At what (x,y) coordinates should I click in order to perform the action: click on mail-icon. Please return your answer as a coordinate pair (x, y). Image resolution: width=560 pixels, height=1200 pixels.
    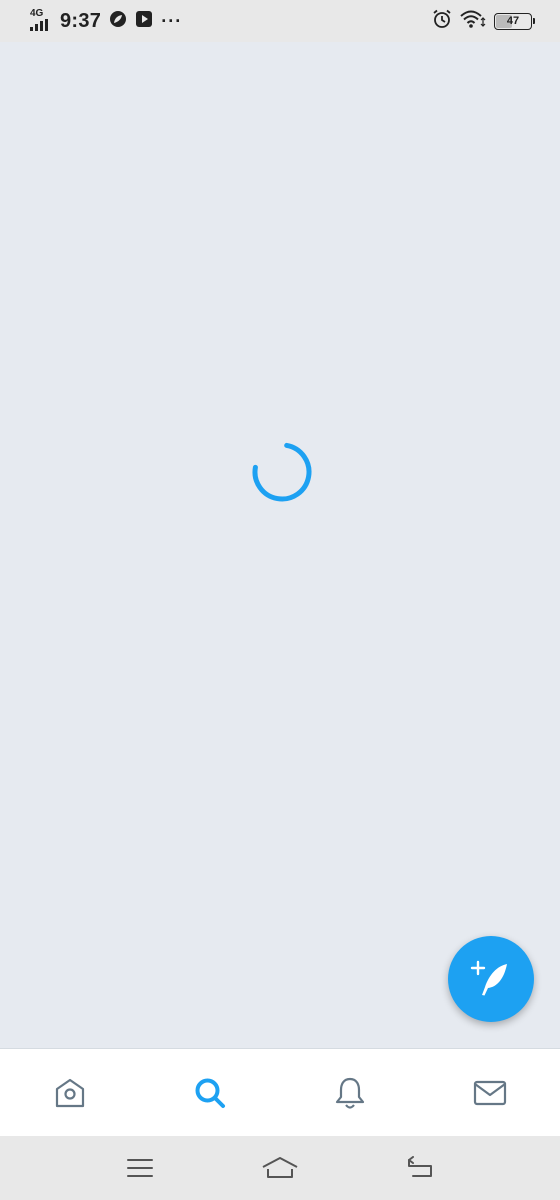
    Looking at the image, I should click on (490, 1092).